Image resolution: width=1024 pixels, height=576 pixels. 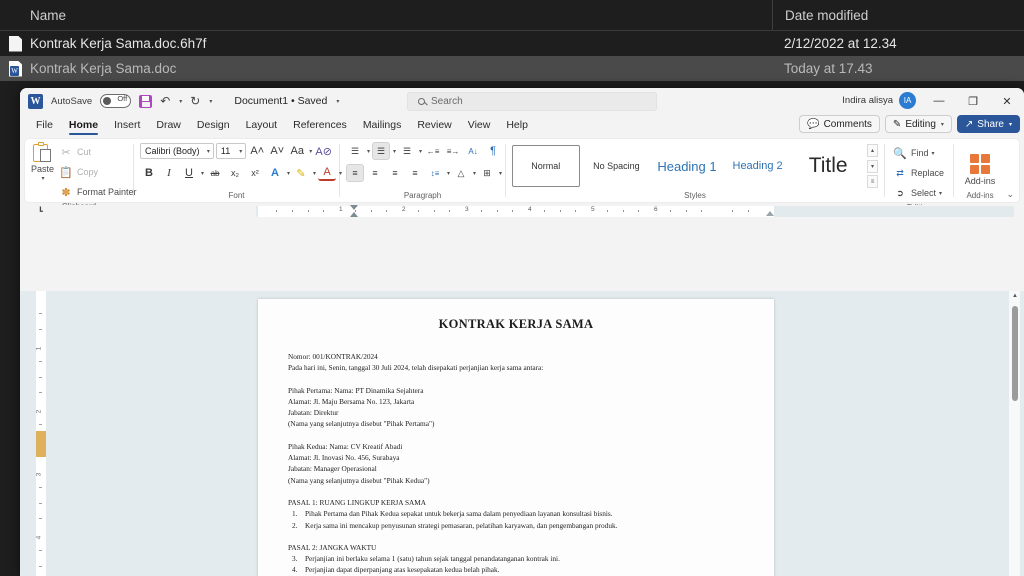 I want to click on text-effects-caret-icon: ▾, so click(x=288, y=173).